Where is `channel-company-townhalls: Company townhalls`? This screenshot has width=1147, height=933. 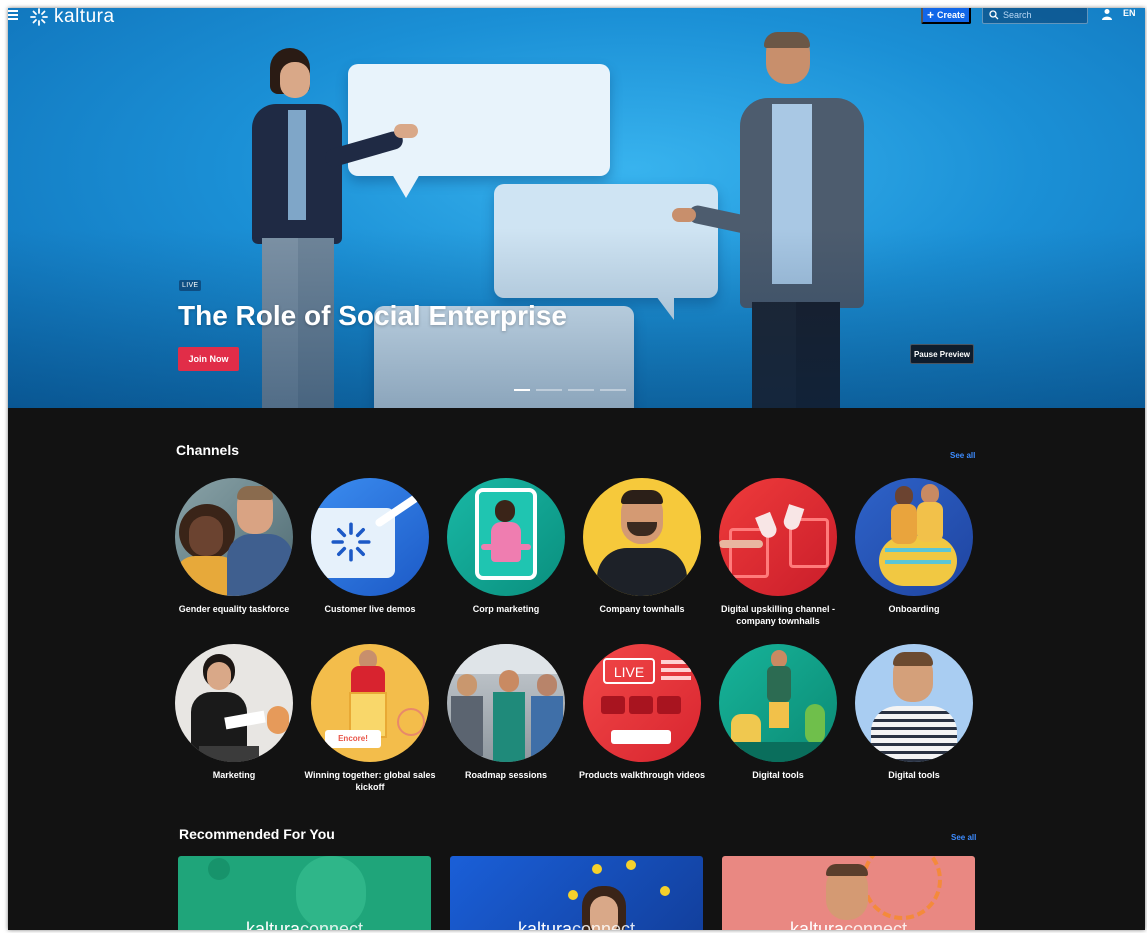 channel-company-townhalls: Company townhalls is located at coordinates (642, 546).